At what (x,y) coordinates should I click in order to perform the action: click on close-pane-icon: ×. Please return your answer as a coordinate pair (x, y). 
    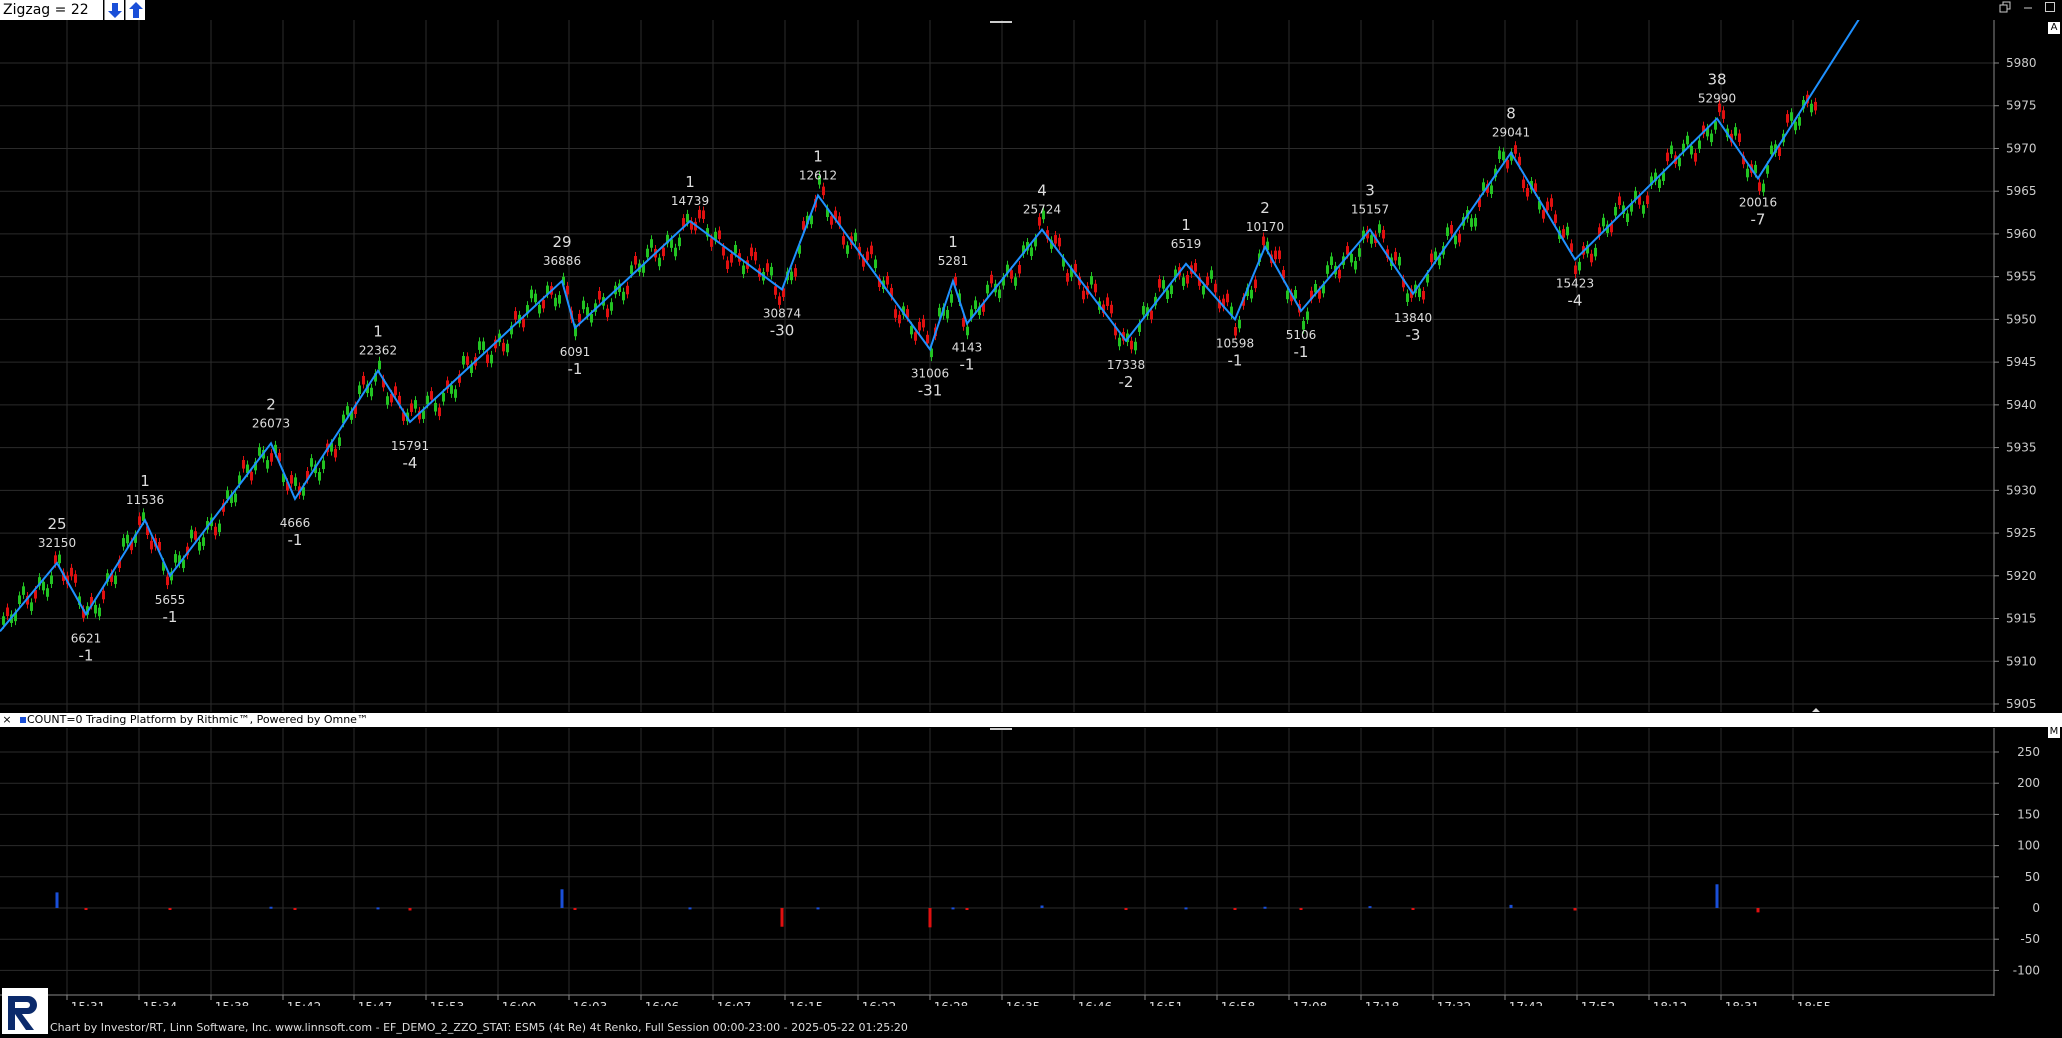
    Looking at the image, I should click on (7, 720).